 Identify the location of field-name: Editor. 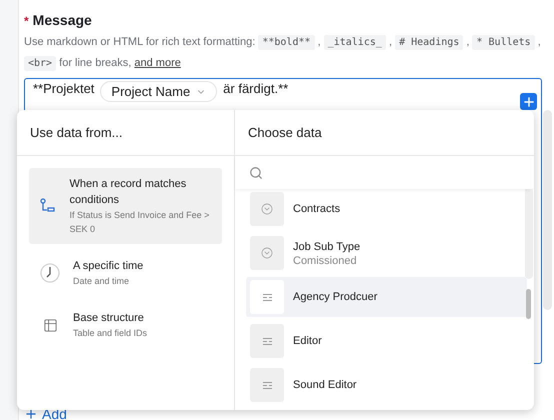
(307, 341).